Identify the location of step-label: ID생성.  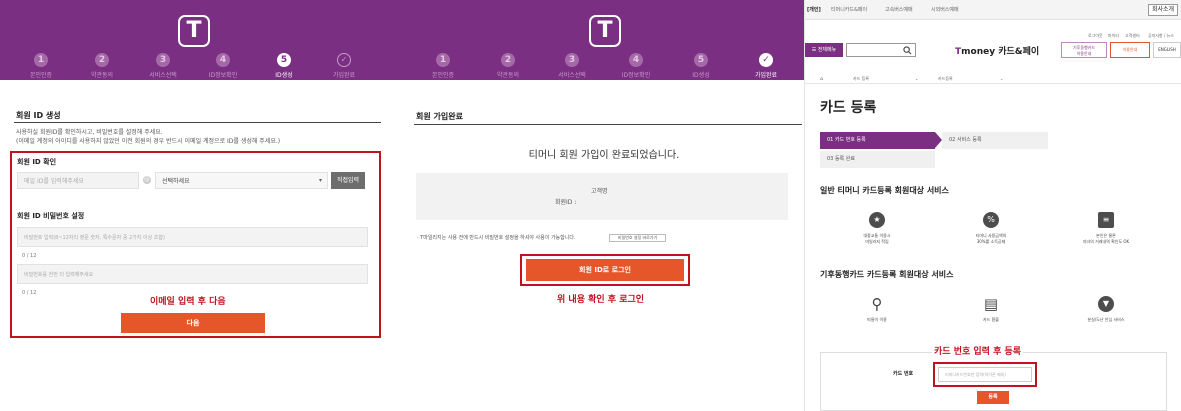
(701, 75).